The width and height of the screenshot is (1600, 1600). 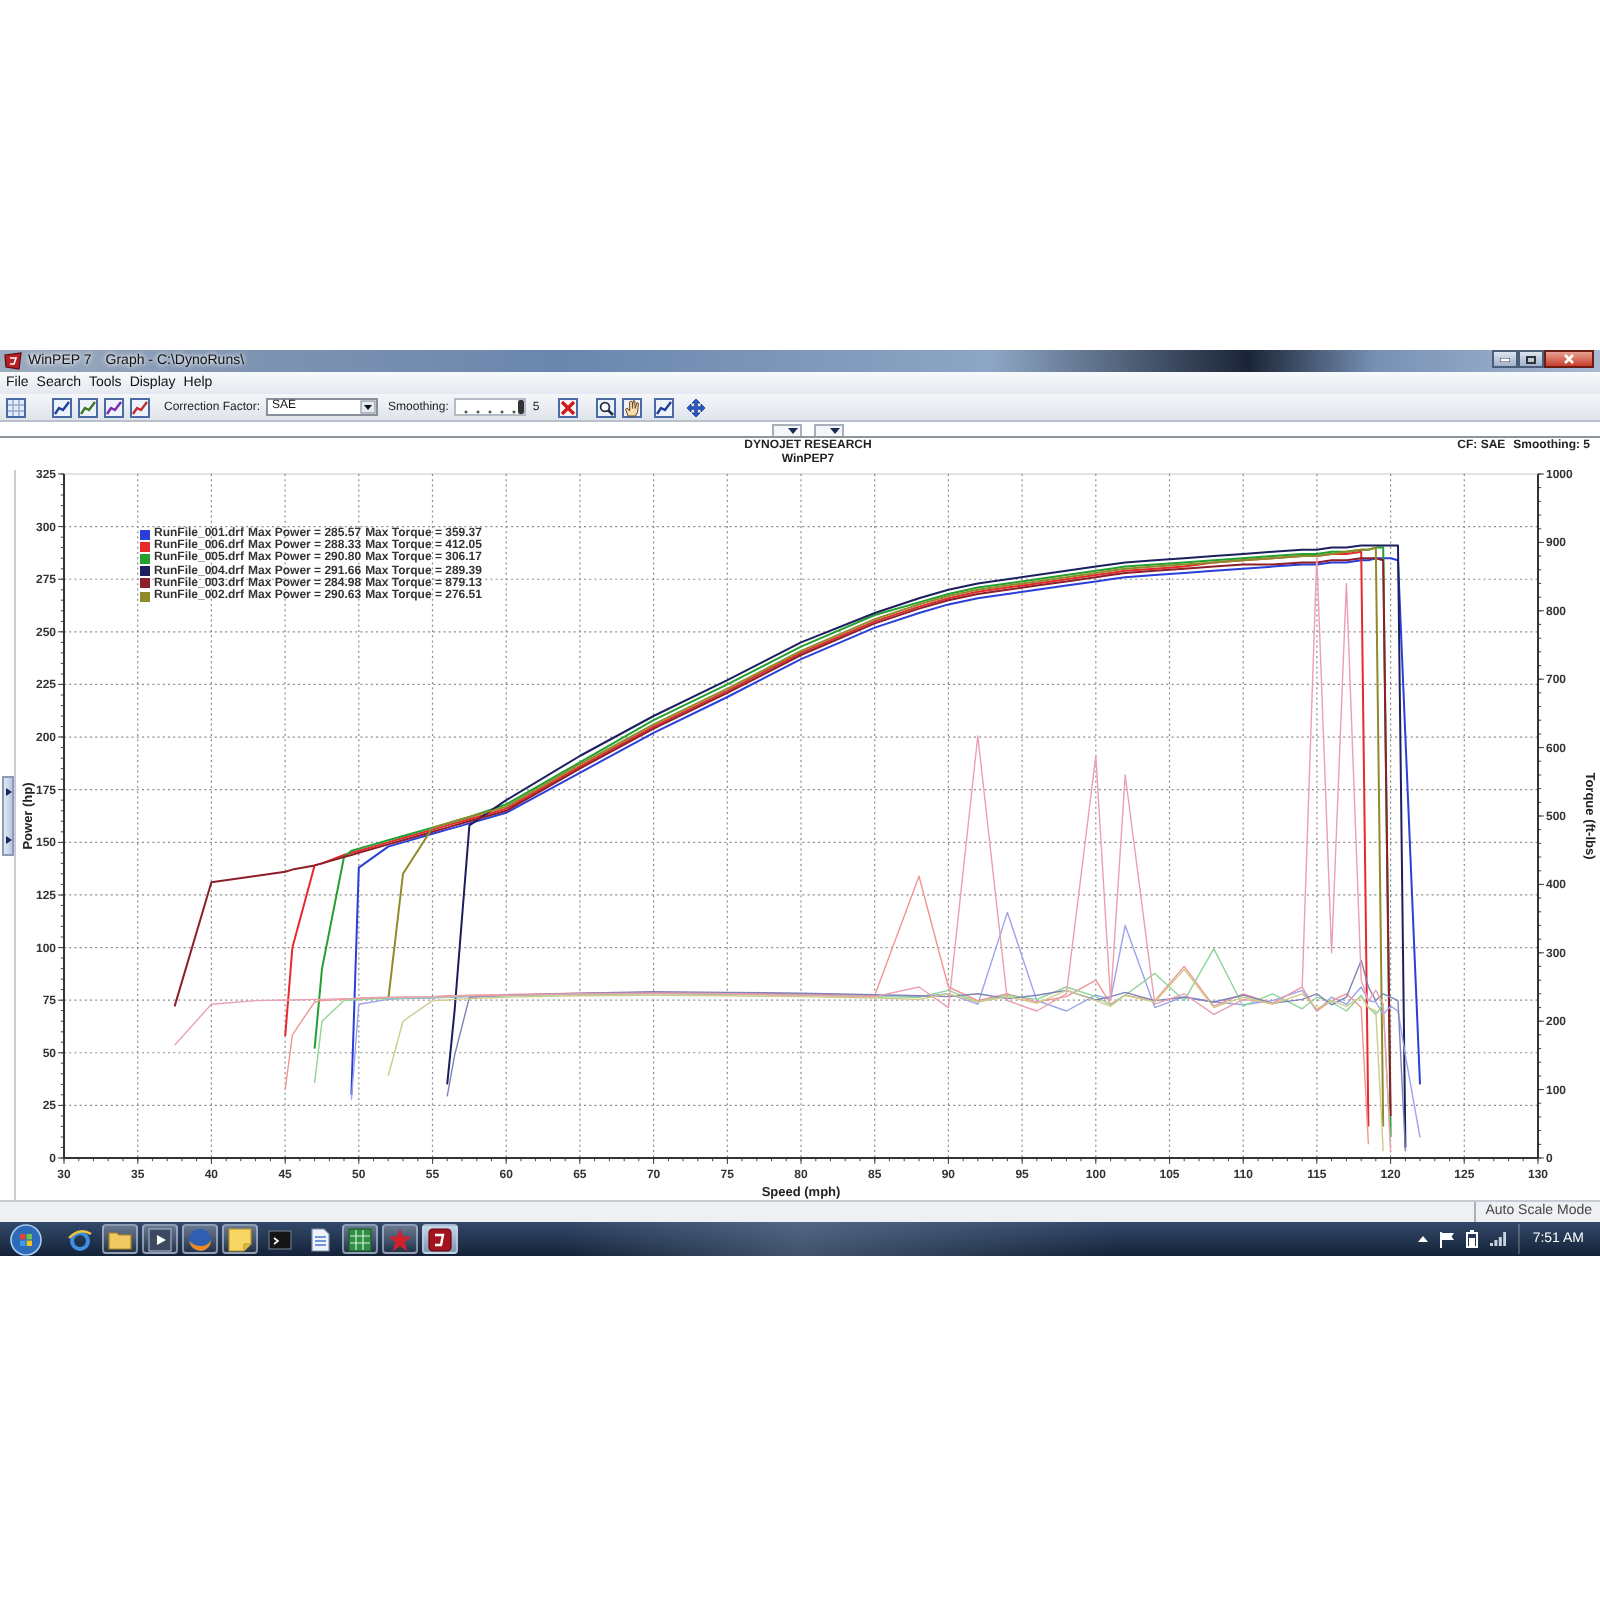 I want to click on terminal-icon, so click(x=280, y=1239).